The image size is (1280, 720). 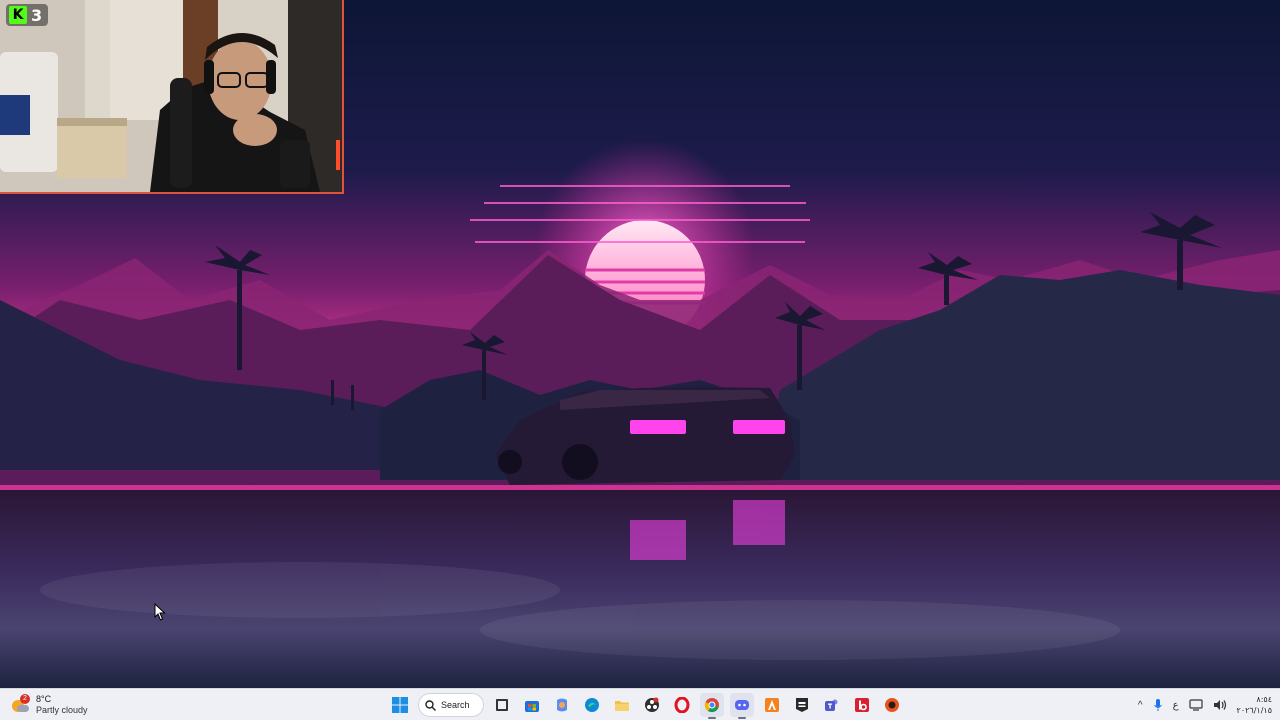 I want to click on red-app-button, so click(x=862, y=705).